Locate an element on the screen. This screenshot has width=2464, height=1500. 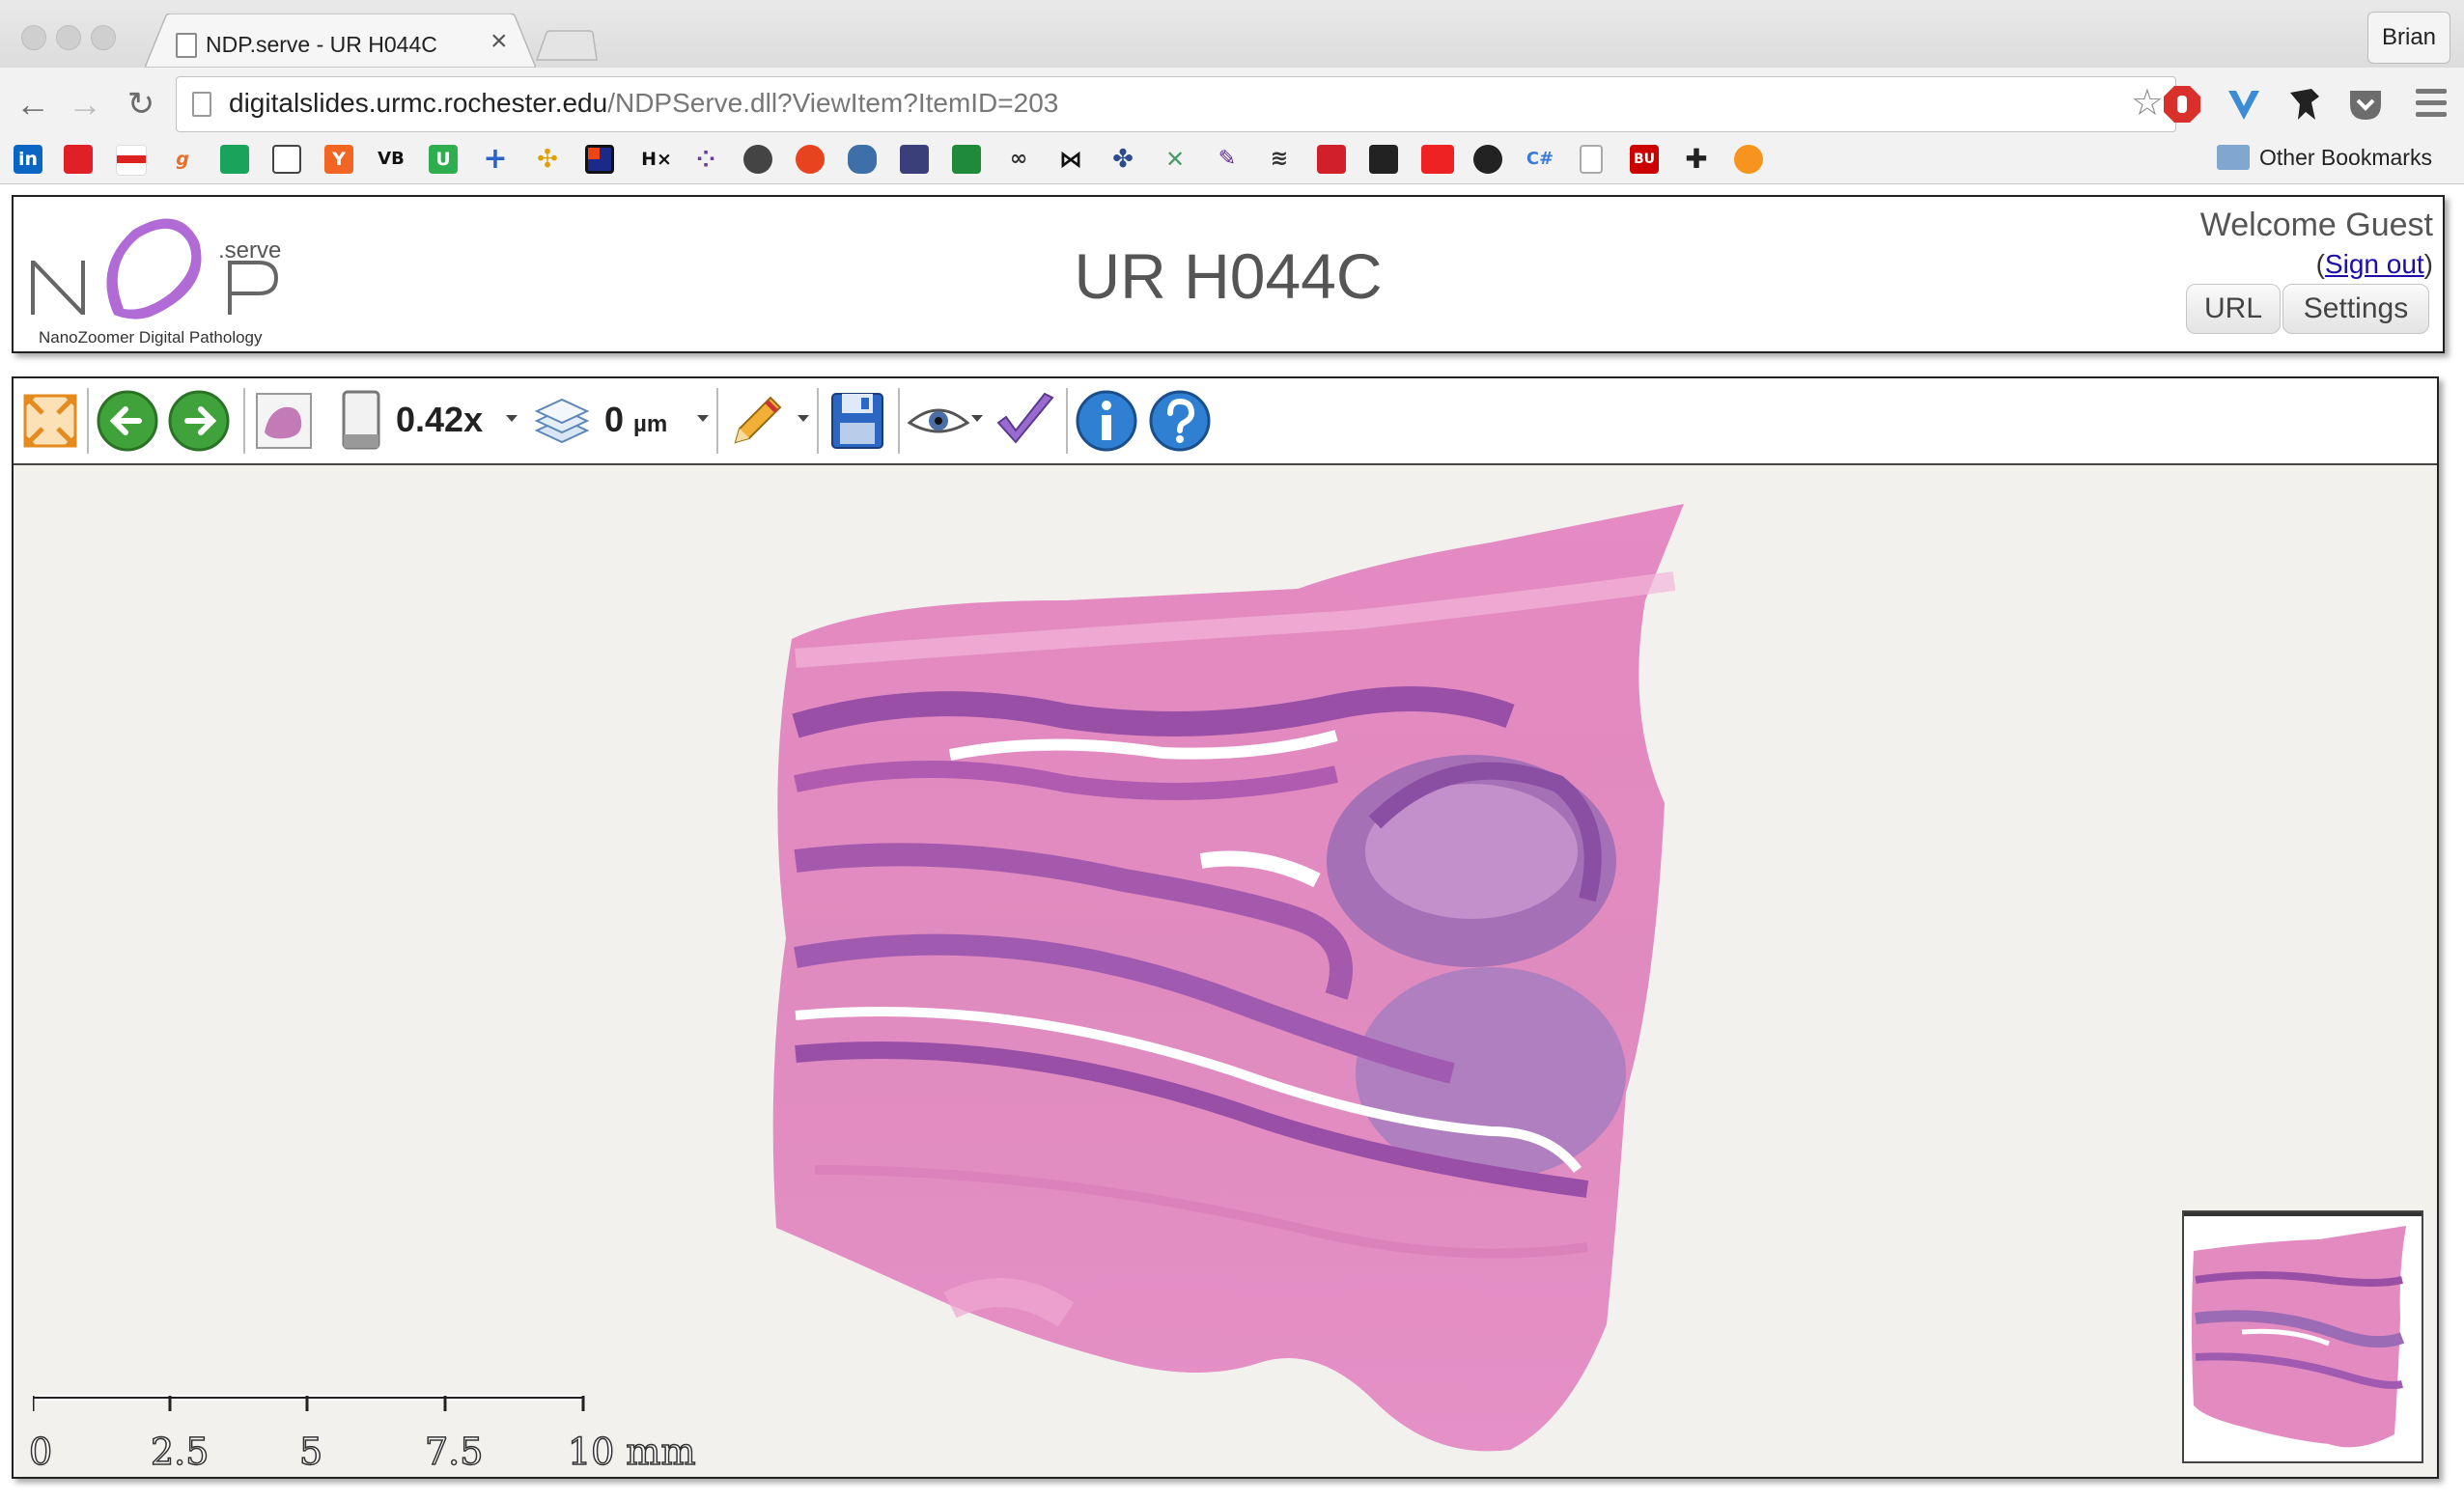
scale-label: 7.5 is located at coordinates (454, 1452).